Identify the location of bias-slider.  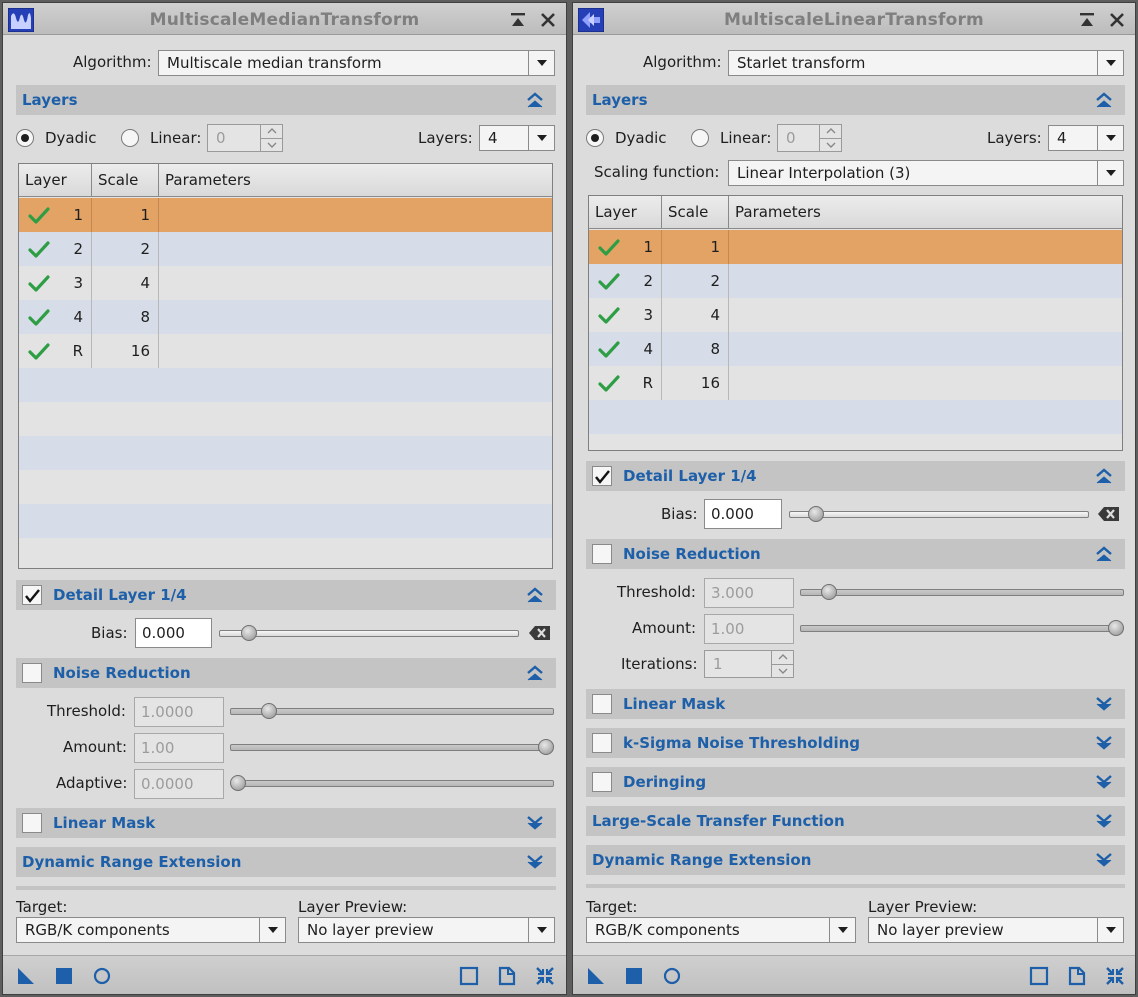
(939, 514).